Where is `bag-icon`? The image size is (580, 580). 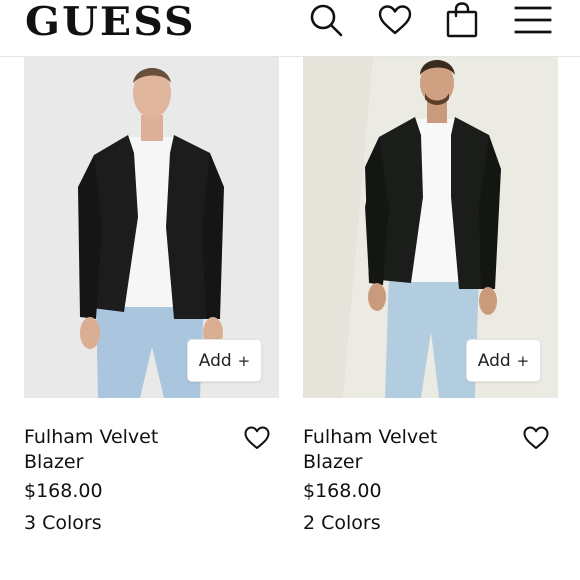 bag-icon is located at coordinates (462, 20).